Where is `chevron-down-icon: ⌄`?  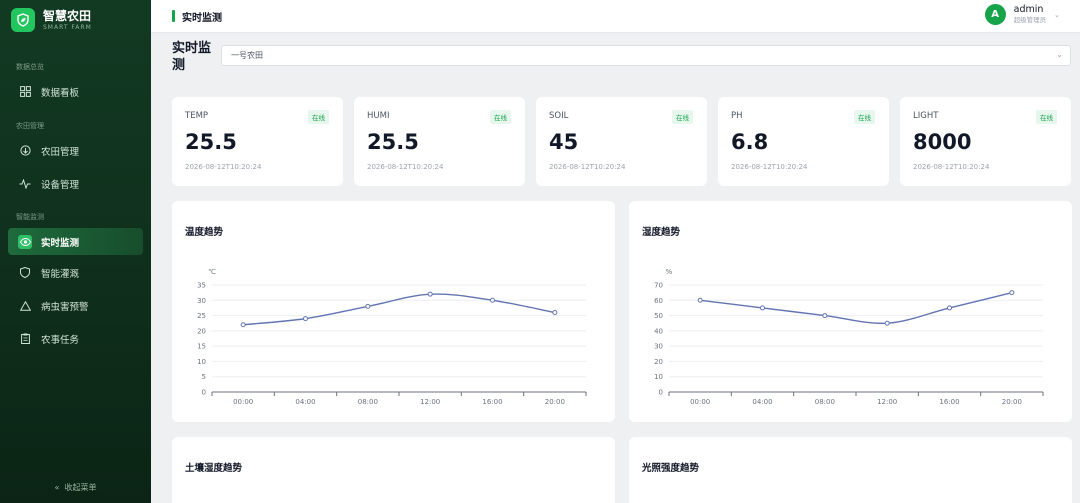 chevron-down-icon: ⌄ is located at coordinates (1057, 15).